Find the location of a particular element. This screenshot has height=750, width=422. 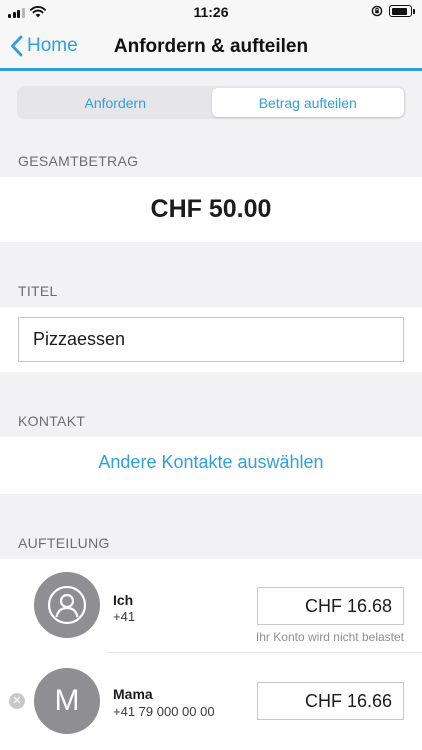

avatar-letter: M is located at coordinates (67, 700).